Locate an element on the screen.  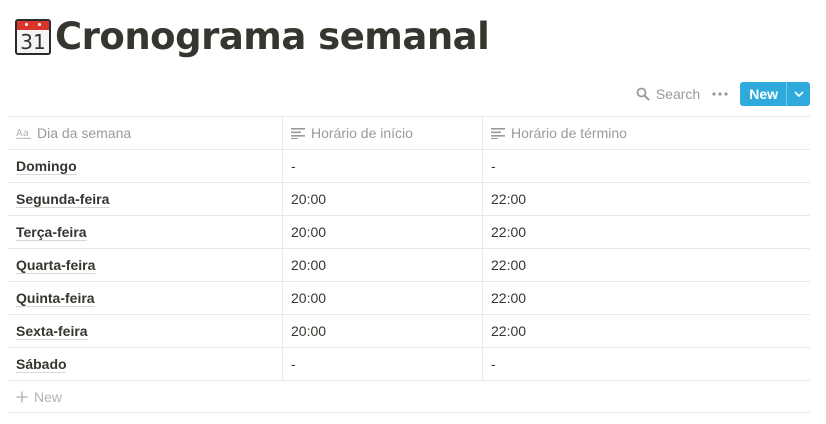
search-label: Search is located at coordinates (678, 94).